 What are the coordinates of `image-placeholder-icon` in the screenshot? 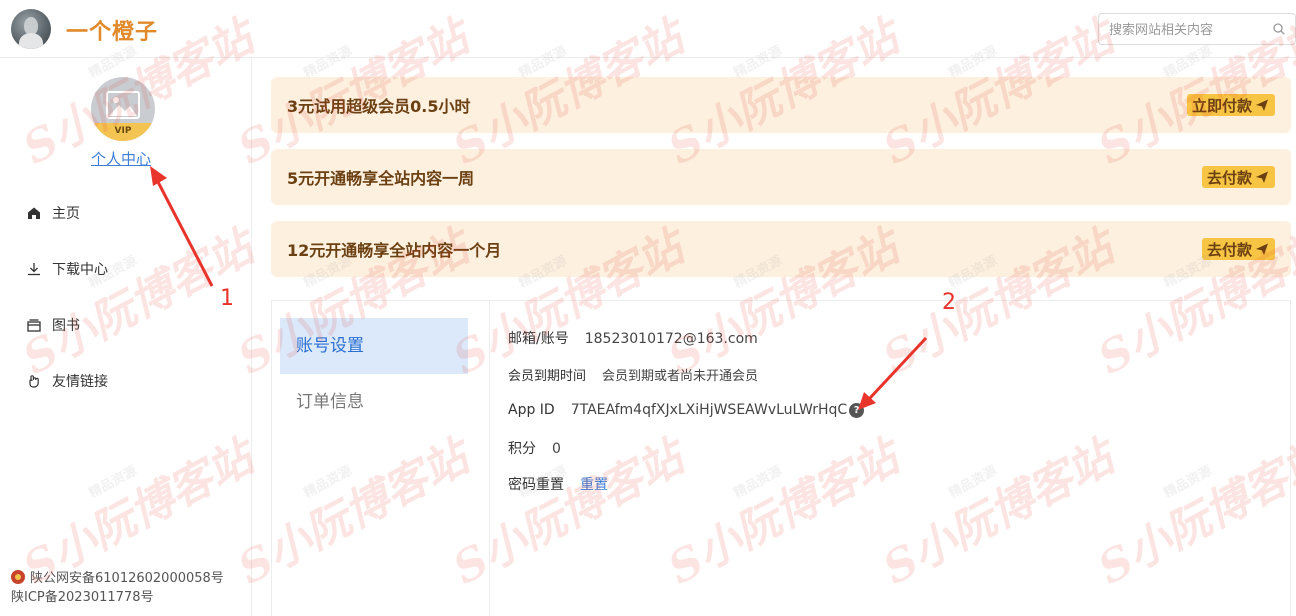 It's located at (123, 105).